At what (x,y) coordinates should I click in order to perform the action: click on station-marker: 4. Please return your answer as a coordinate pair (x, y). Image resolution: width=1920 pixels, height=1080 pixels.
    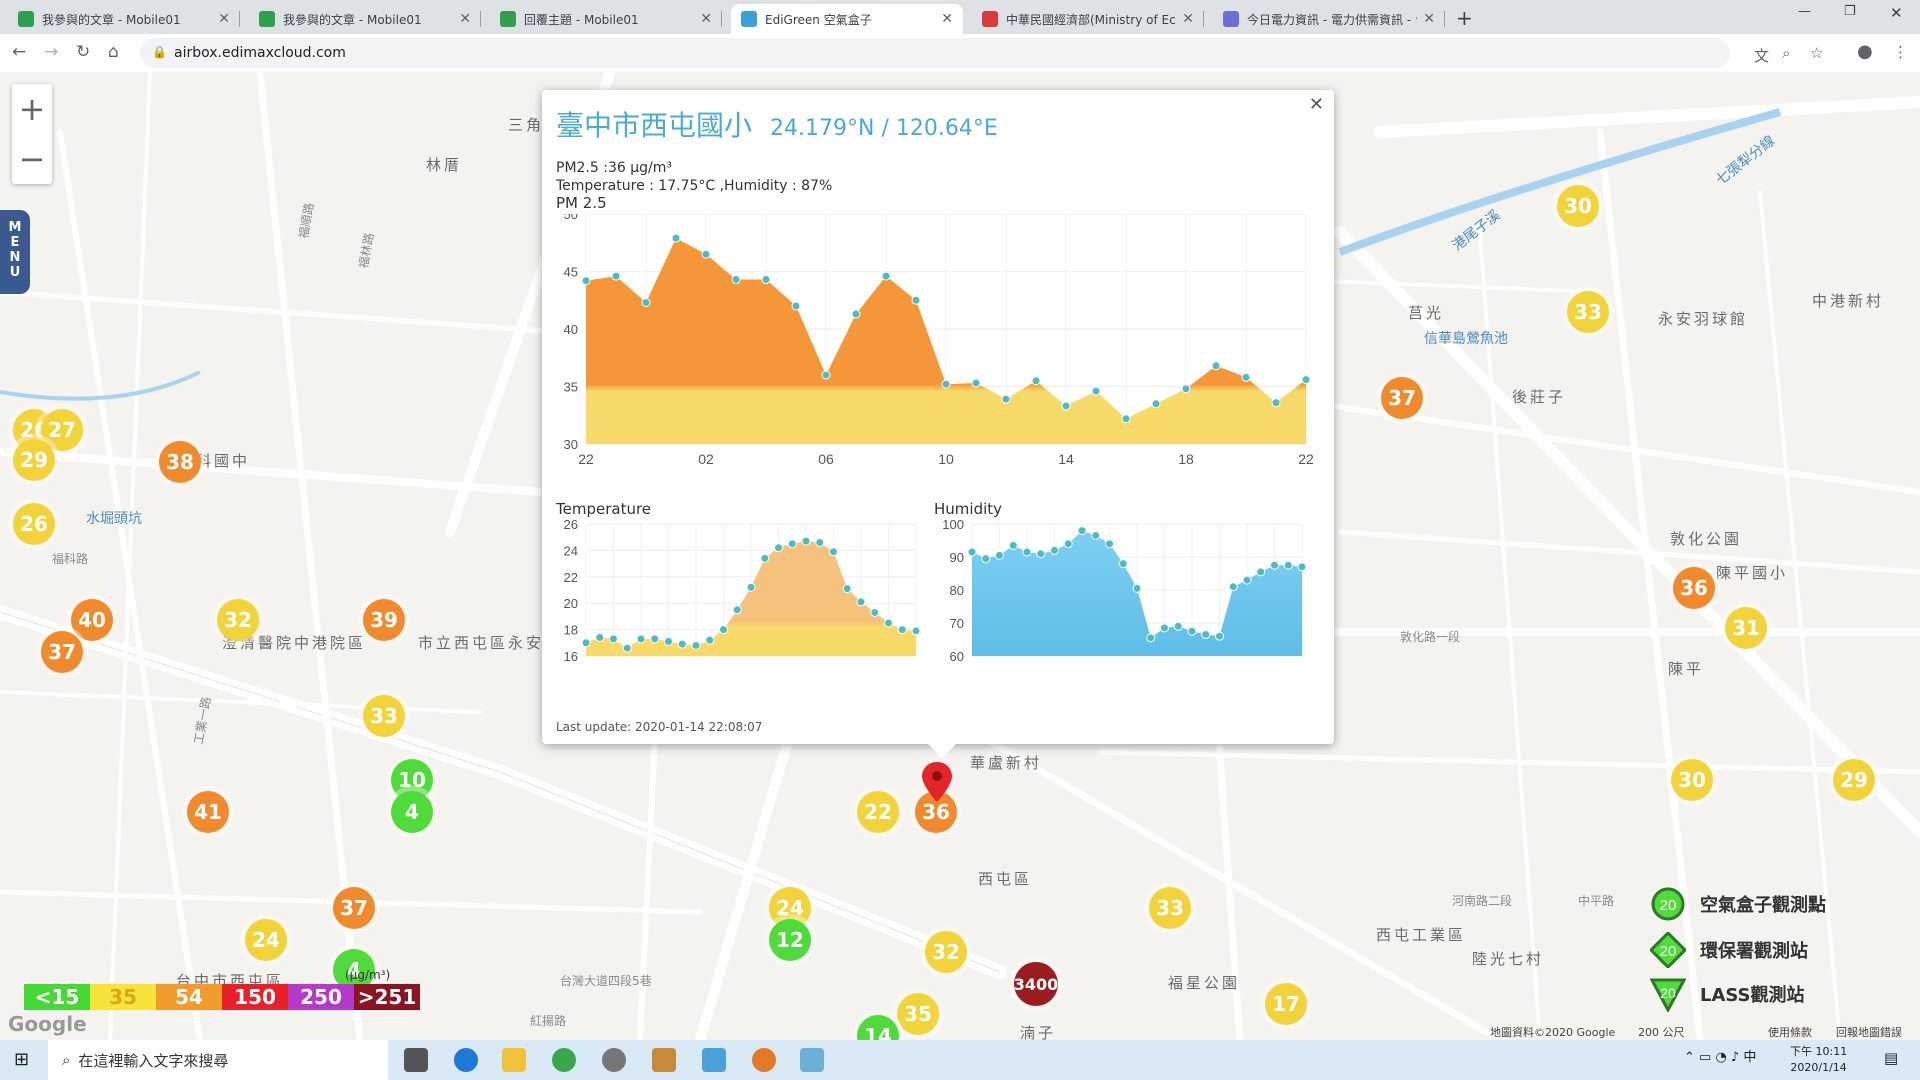
    Looking at the image, I should click on (412, 812).